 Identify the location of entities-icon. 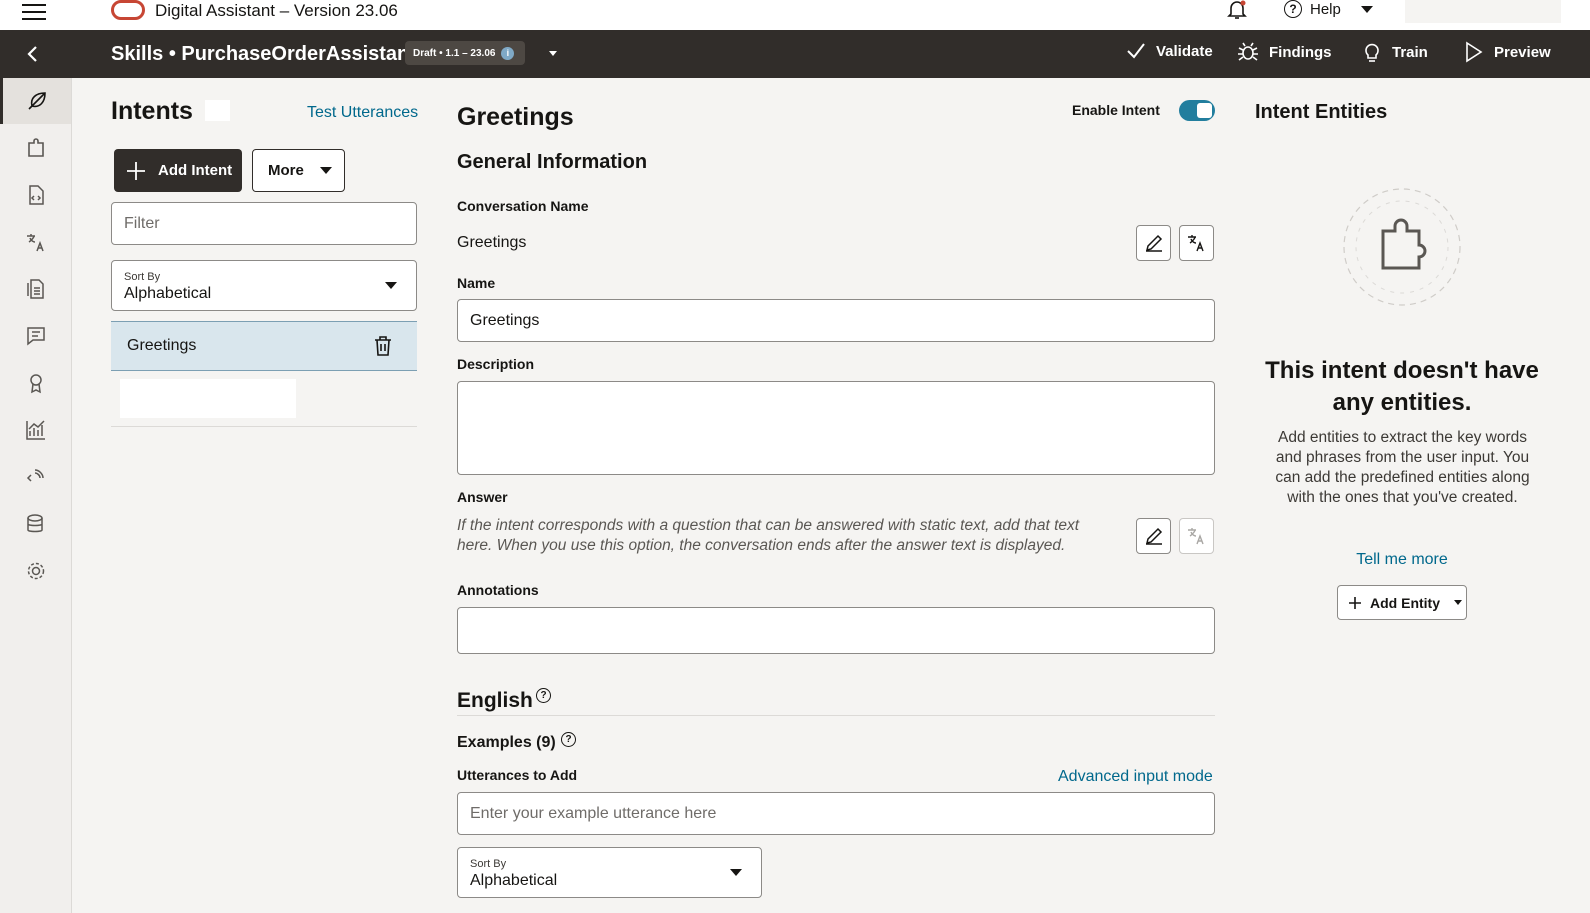
(35, 147).